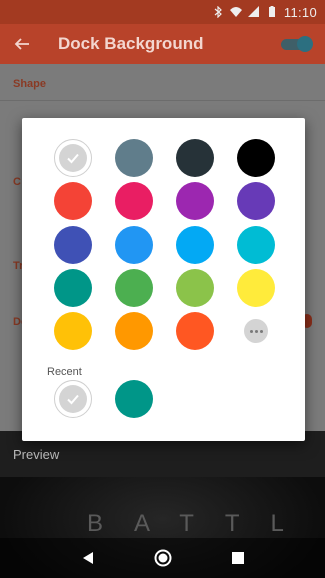  I want to click on palette-swatch-teal, so click(73, 288).